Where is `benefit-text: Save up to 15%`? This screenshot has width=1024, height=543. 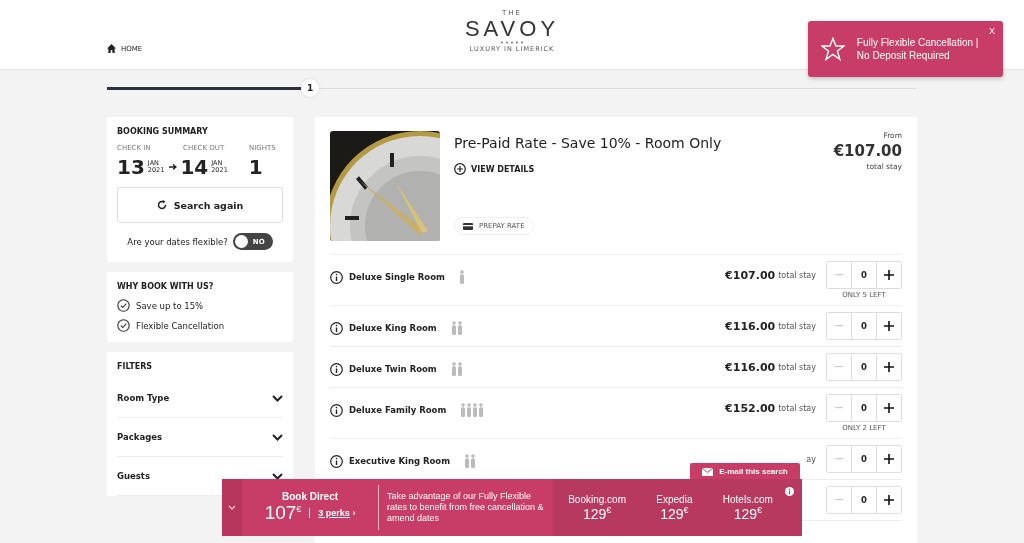 benefit-text: Save up to 15% is located at coordinates (170, 305).